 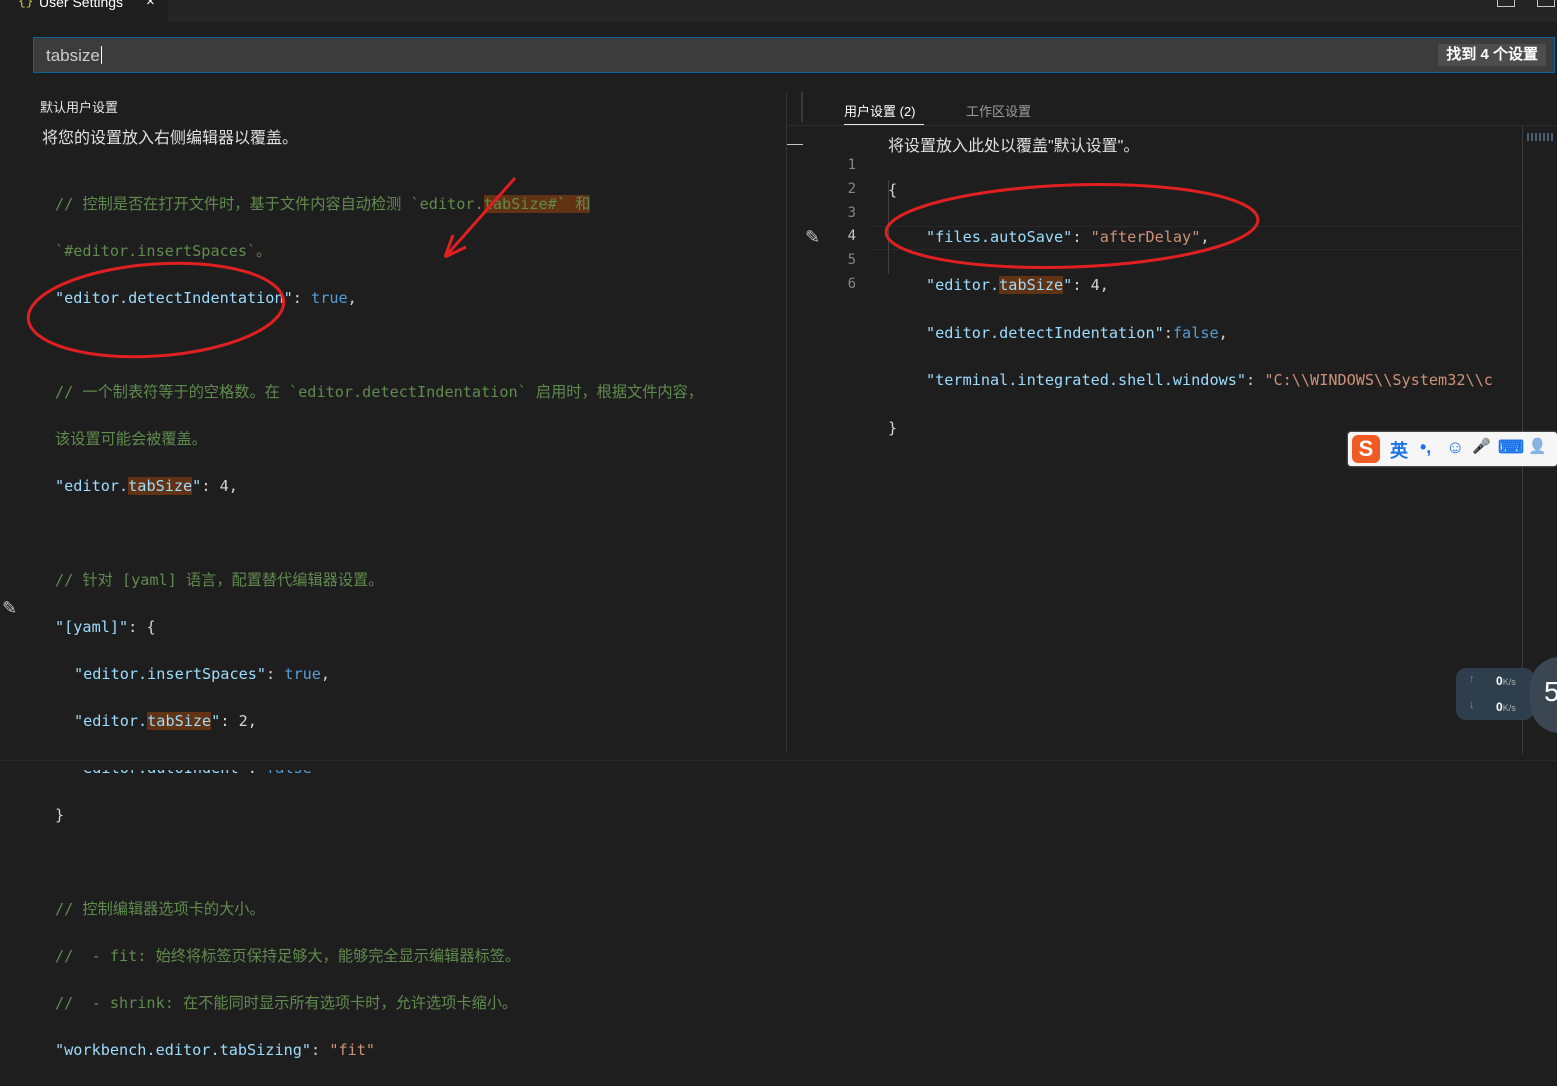 What do you see at coordinates (1399, 450) in the screenshot?
I see `ime-mode-toggle: 英` at bounding box center [1399, 450].